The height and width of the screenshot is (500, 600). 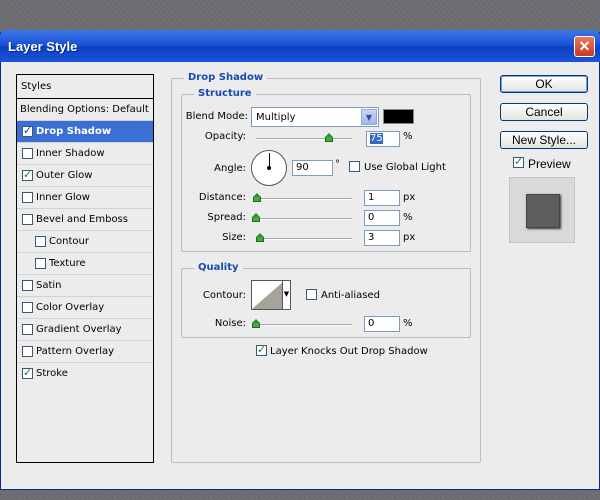 What do you see at coordinates (408, 323) in the screenshot?
I see `noise-unit: %` at bounding box center [408, 323].